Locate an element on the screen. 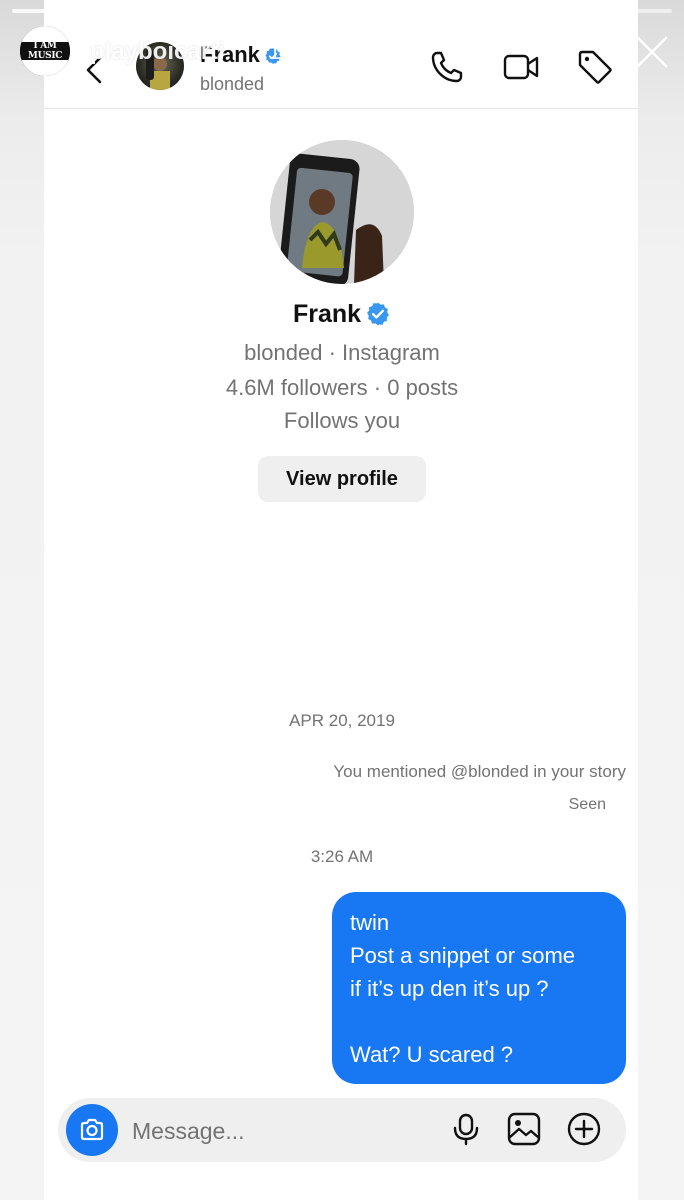  camera-icon is located at coordinates (92, 1129).